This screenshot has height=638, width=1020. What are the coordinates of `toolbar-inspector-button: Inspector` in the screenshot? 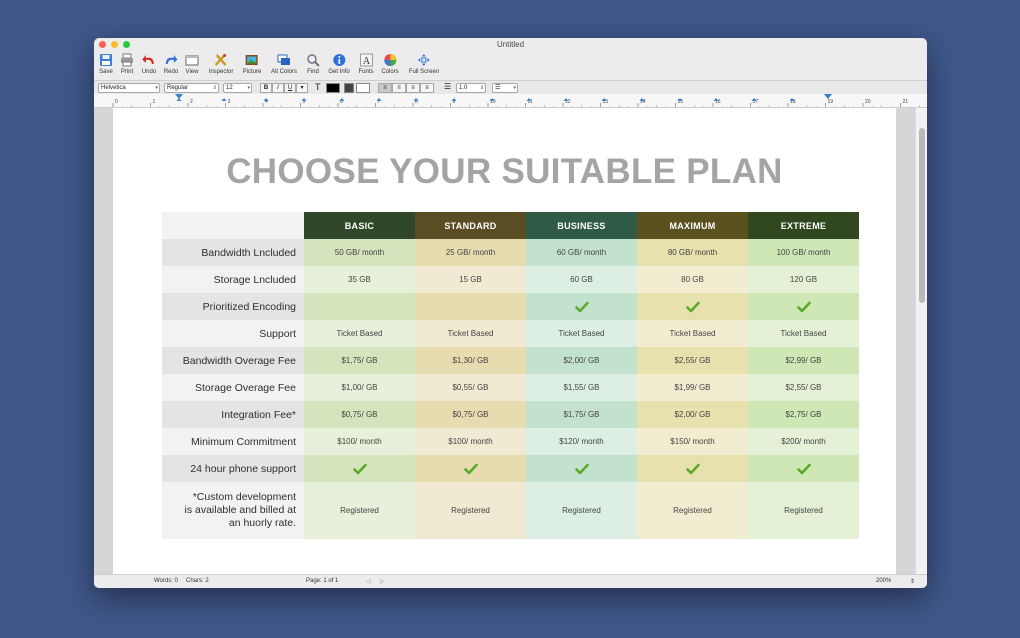 It's located at (221, 64).